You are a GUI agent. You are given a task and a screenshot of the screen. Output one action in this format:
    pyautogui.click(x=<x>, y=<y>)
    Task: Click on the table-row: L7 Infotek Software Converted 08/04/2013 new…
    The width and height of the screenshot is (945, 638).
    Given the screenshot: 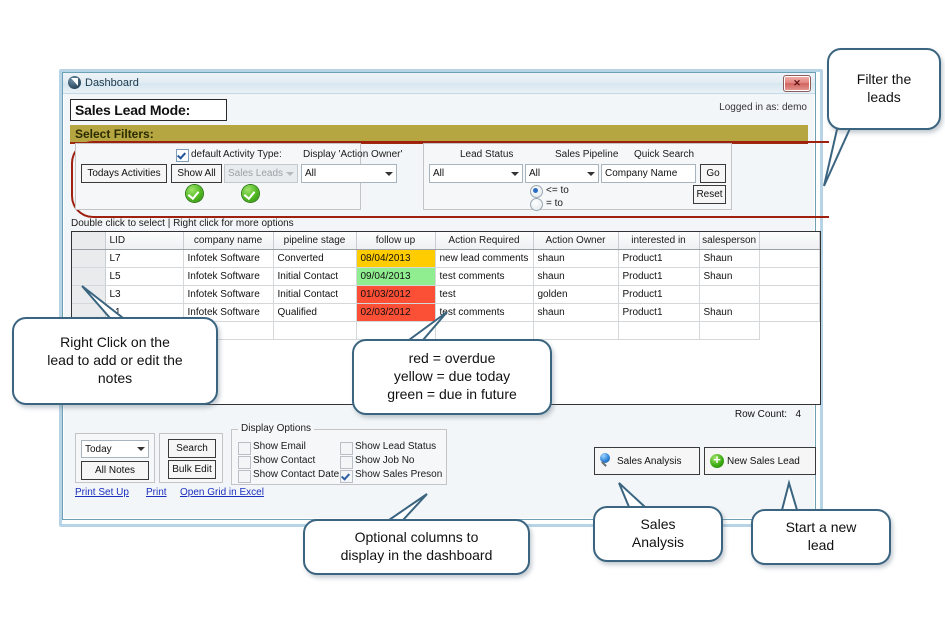 What is the action you would take?
    pyautogui.click(x=446, y=258)
    